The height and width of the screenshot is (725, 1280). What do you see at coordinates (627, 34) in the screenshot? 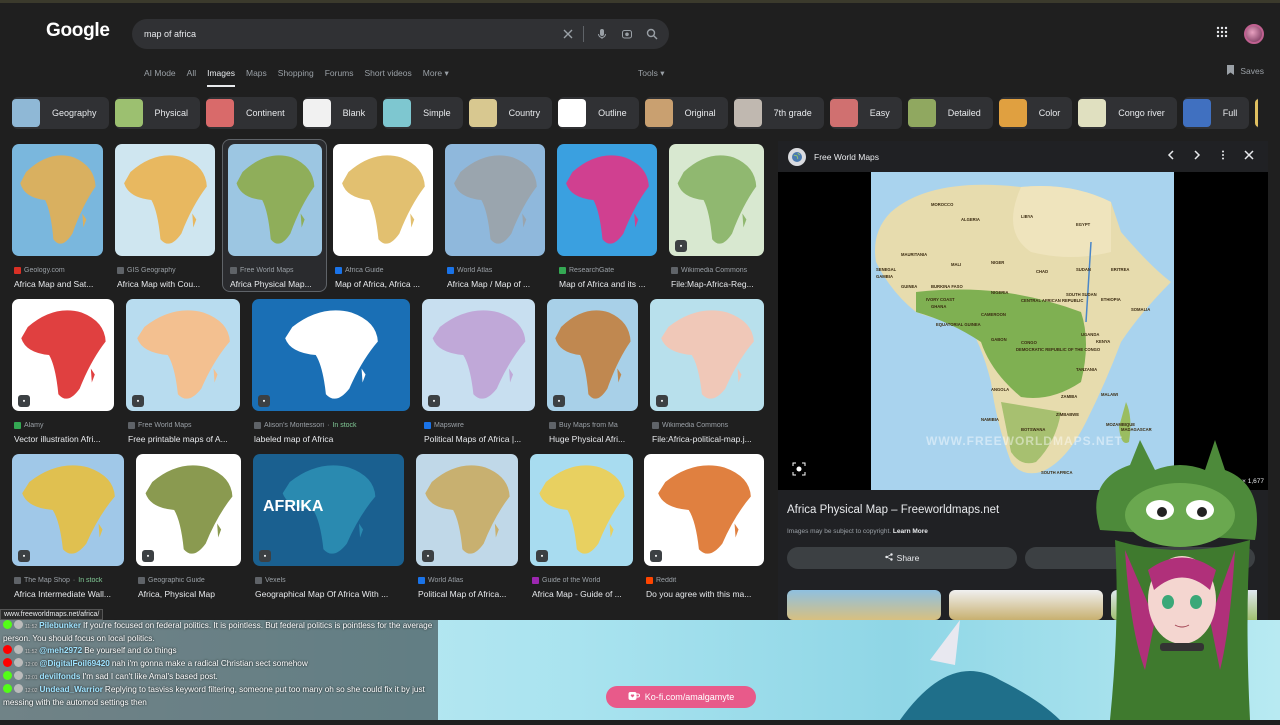
I see `lens-camera-icon` at bounding box center [627, 34].